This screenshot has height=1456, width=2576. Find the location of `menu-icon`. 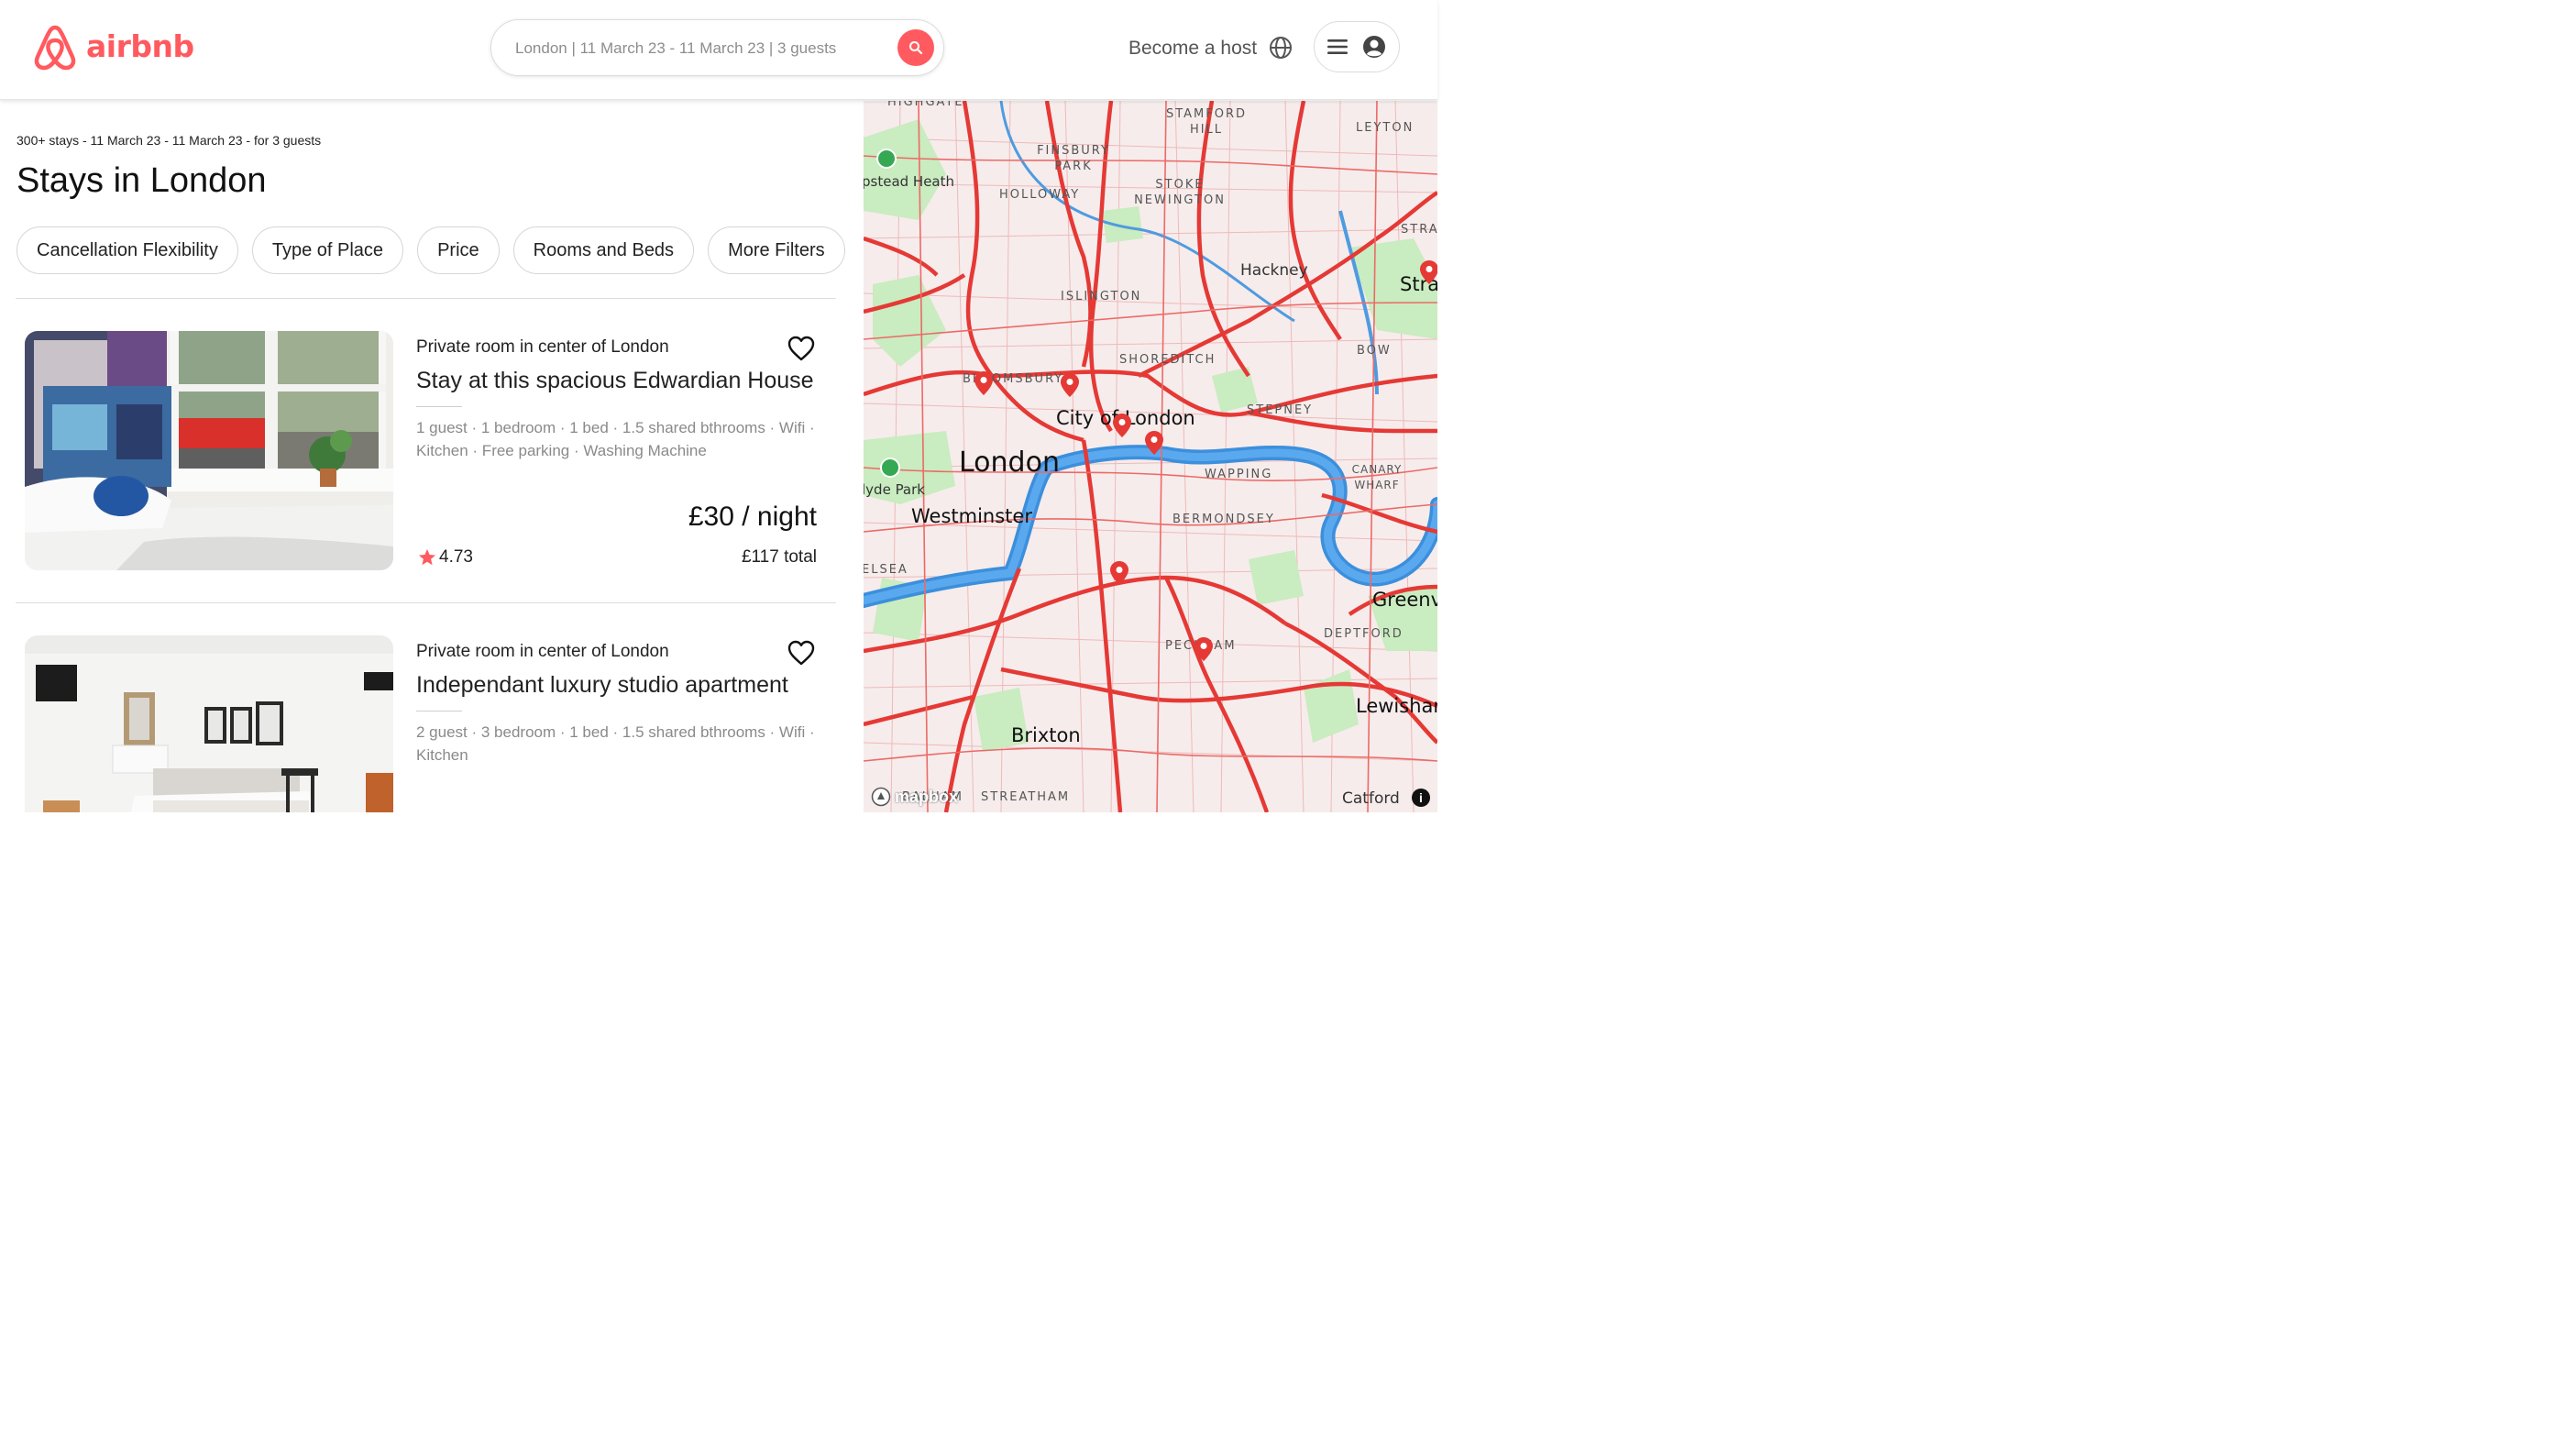

menu-icon is located at coordinates (1337, 46).